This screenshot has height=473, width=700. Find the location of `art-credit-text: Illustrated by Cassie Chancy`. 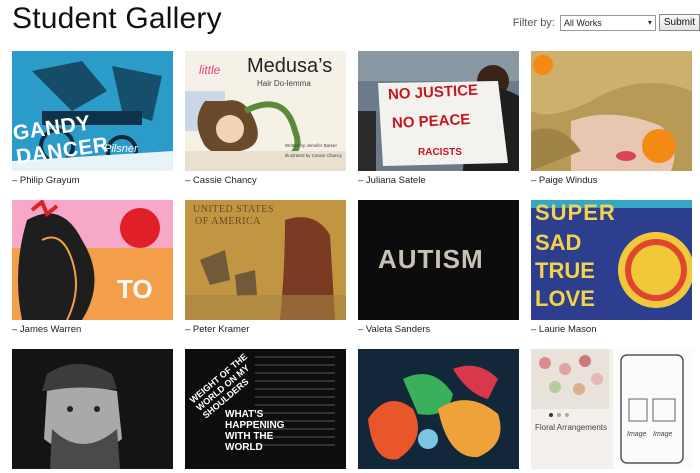

art-credit-text: Illustrated by Cassie Chancy is located at coordinates (314, 155).